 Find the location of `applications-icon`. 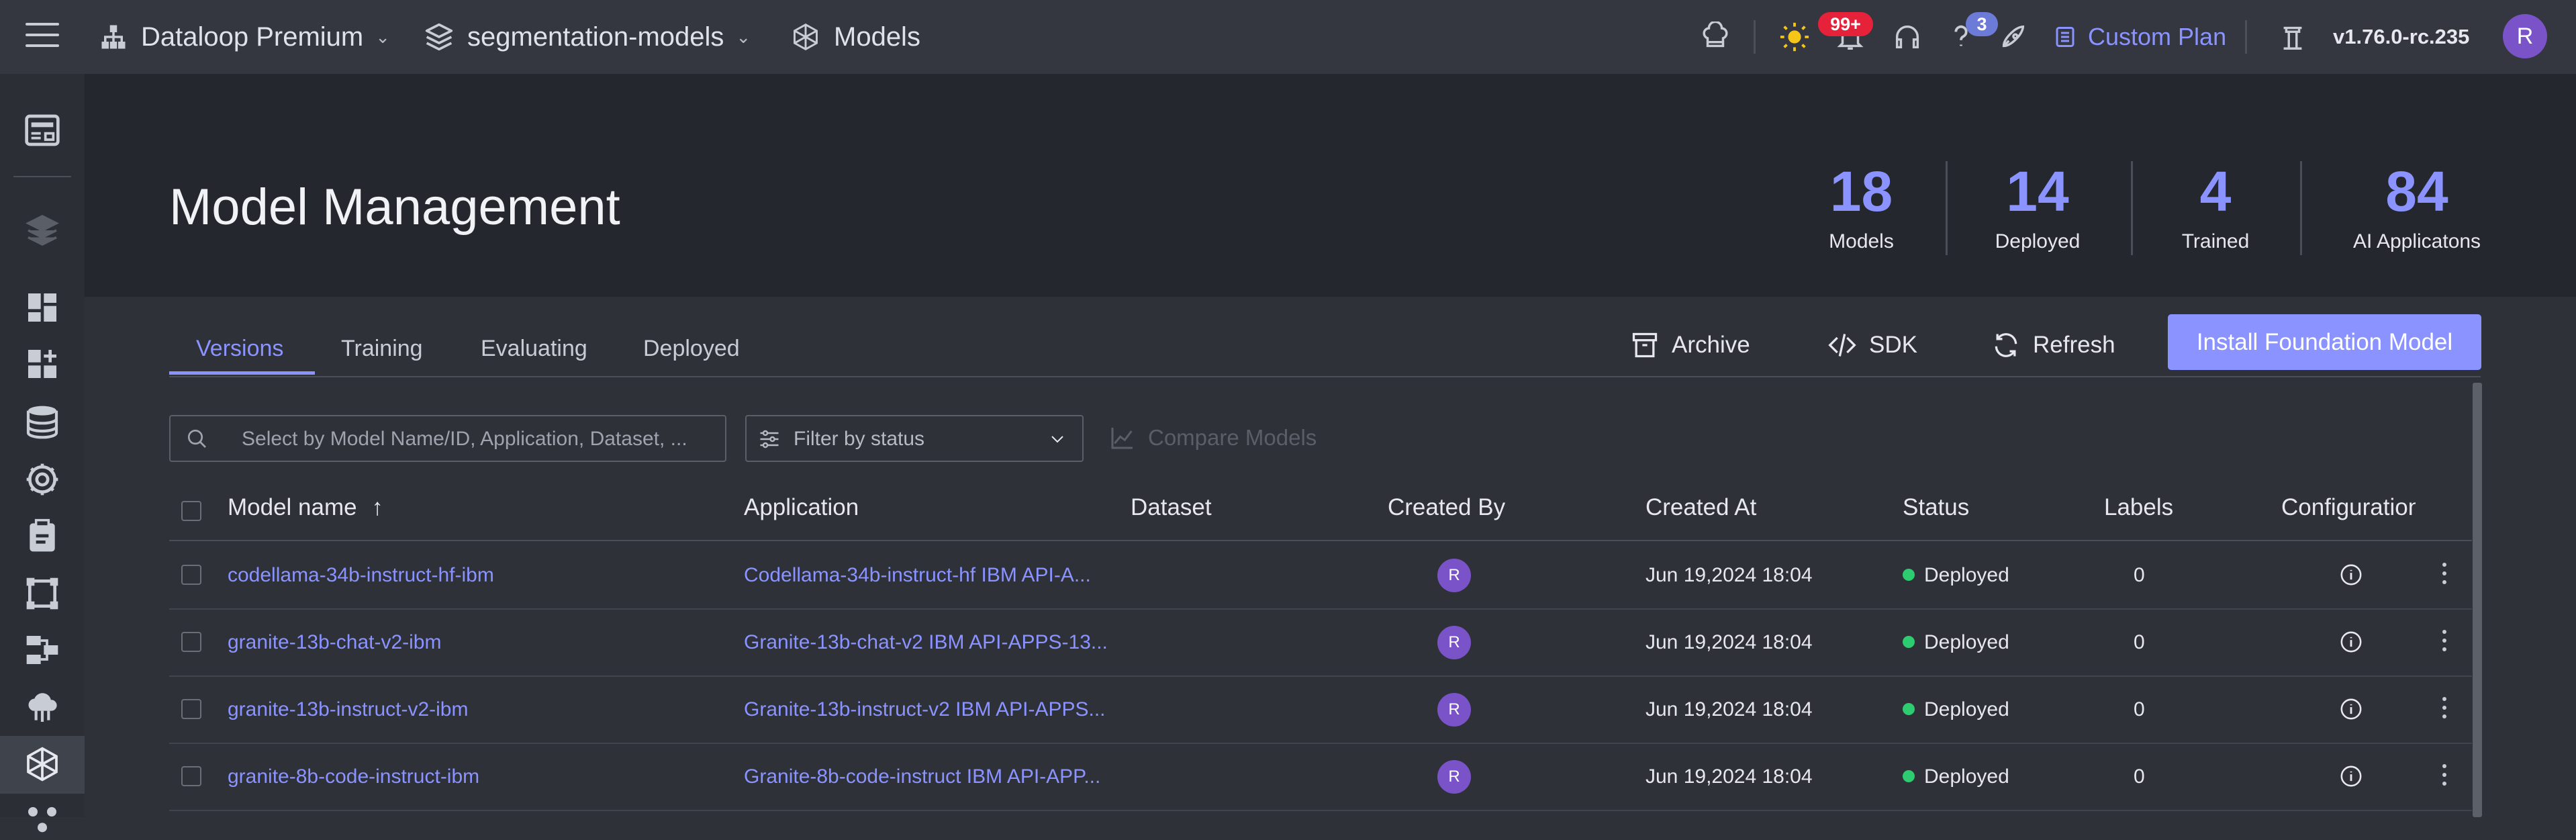

applications-icon is located at coordinates (42, 821).